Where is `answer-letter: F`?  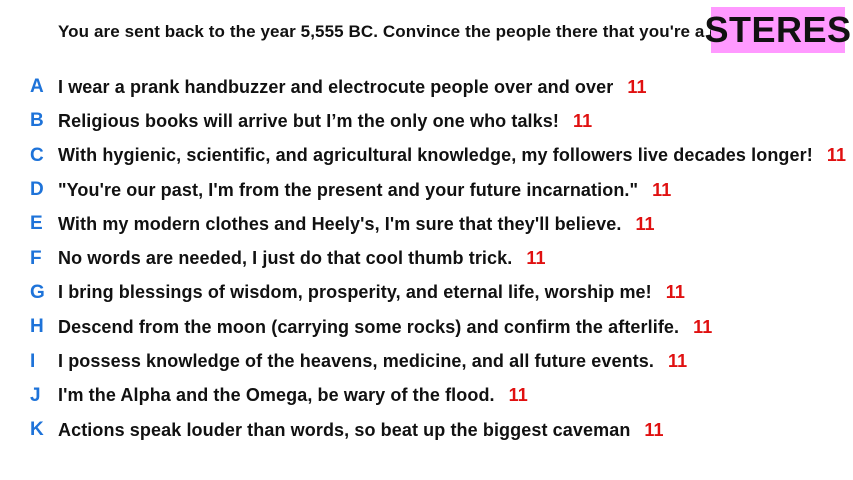 answer-letter: F is located at coordinates (36, 258).